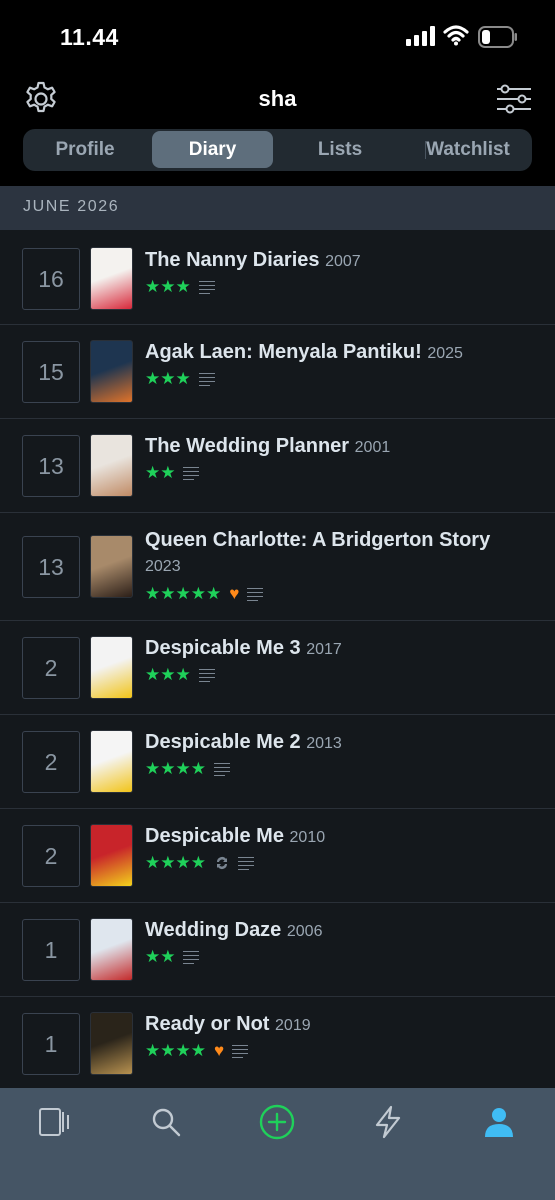 The width and height of the screenshot is (555, 1200). Describe the element at coordinates (163, 566) in the screenshot. I see `film-year: 2023` at that location.